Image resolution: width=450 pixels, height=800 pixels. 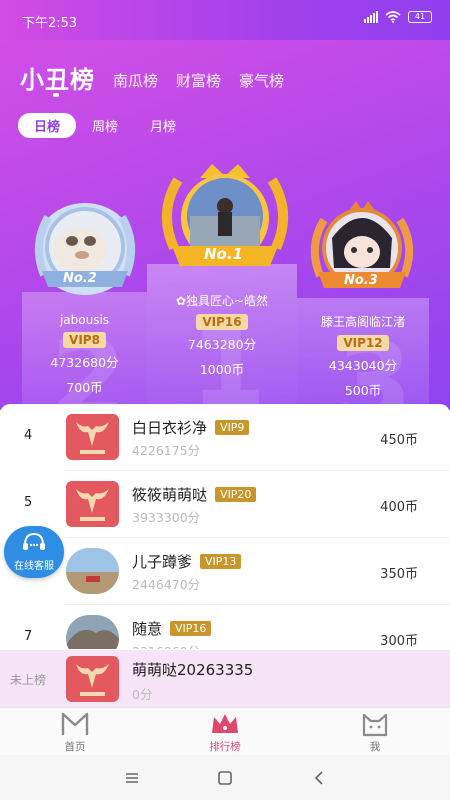 What do you see at coordinates (363, 343) in the screenshot?
I see `vip-badge: VIP12` at bounding box center [363, 343].